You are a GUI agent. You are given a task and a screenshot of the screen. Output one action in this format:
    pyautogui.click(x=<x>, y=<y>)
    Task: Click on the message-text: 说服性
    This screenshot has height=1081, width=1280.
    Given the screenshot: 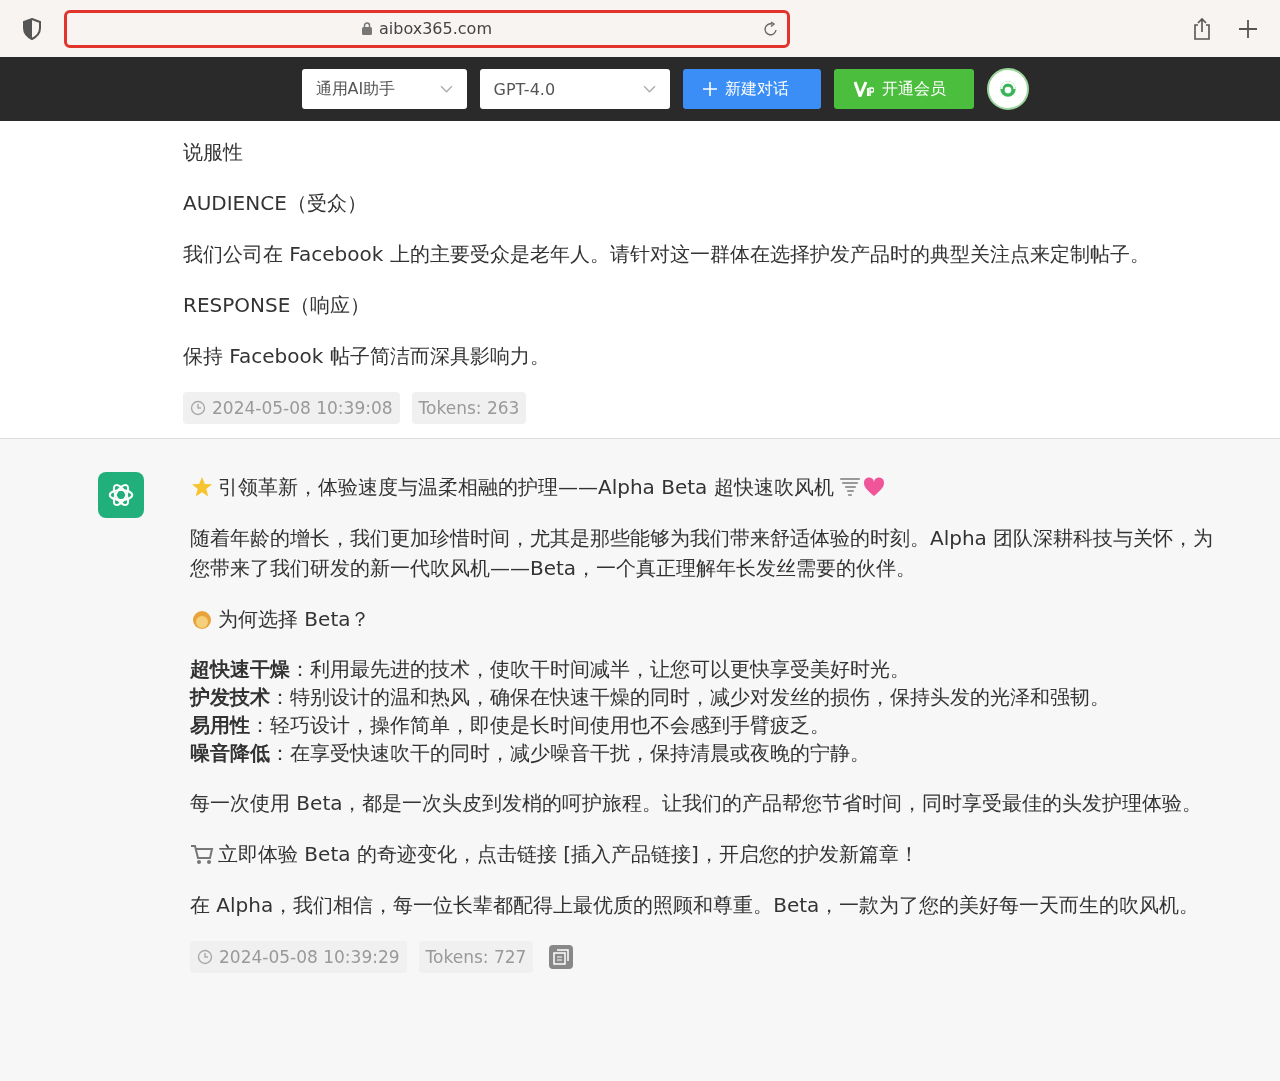 What is the action you would take?
    pyautogui.click(x=213, y=152)
    